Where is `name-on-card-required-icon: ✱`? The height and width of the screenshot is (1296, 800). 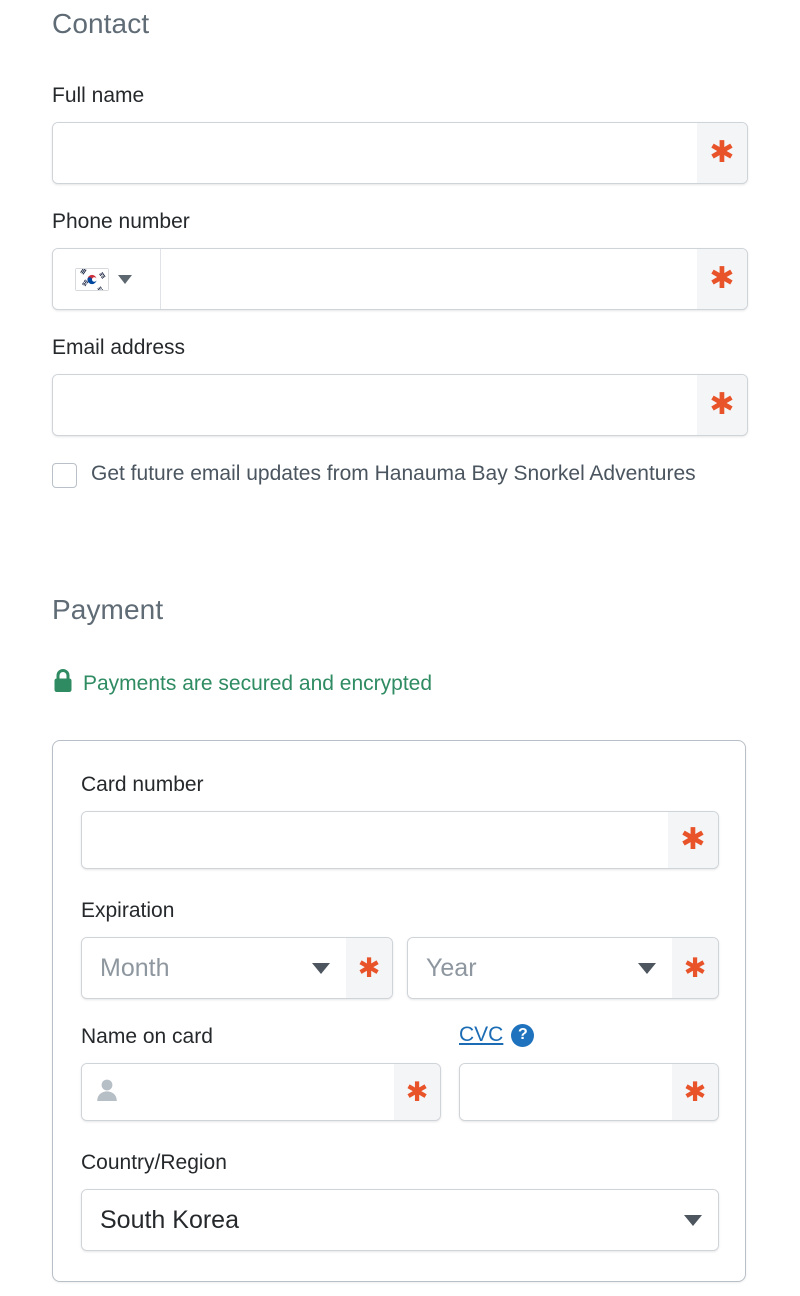 name-on-card-required-icon: ✱ is located at coordinates (417, 1092).